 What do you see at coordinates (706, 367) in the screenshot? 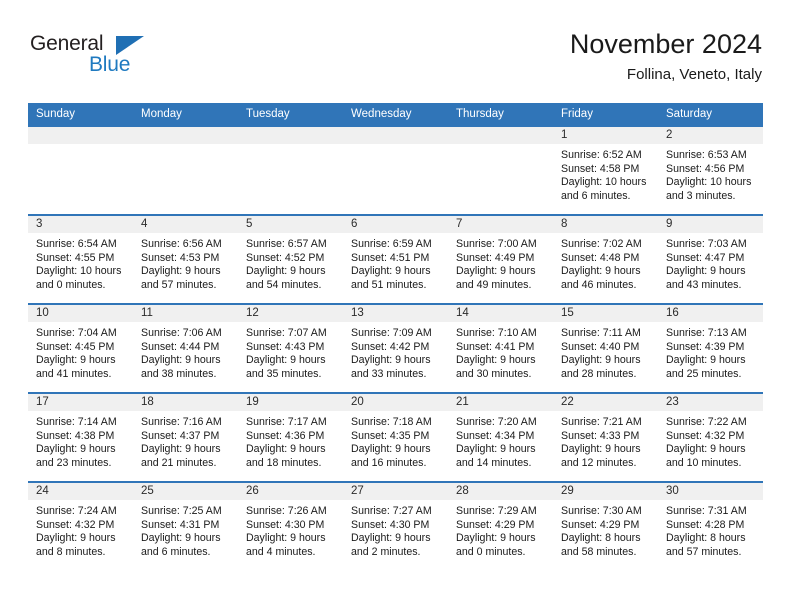
I see `daylight-text: Daylight: 9 hours and 25 minutes.` at bounding box center [706, 367].